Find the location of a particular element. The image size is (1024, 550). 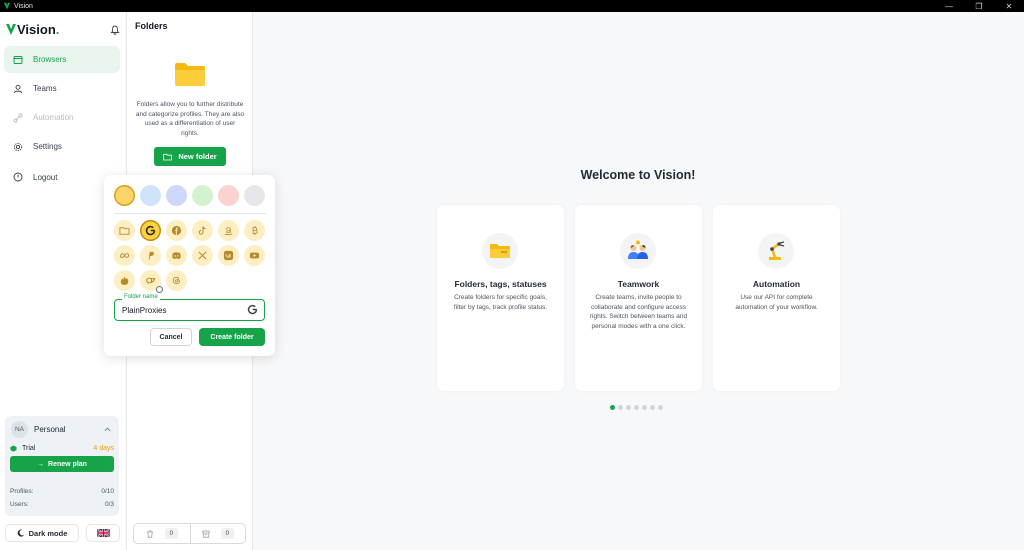

sidebar-item-teams: Teams is located at coordinates (62, 88).